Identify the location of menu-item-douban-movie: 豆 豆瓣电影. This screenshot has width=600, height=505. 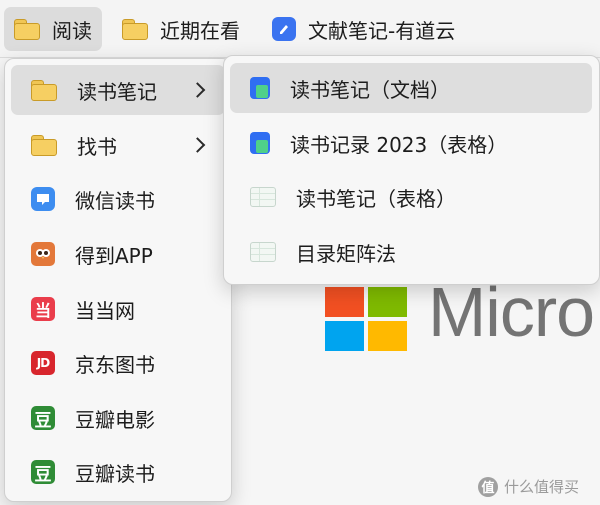
(118, 418).